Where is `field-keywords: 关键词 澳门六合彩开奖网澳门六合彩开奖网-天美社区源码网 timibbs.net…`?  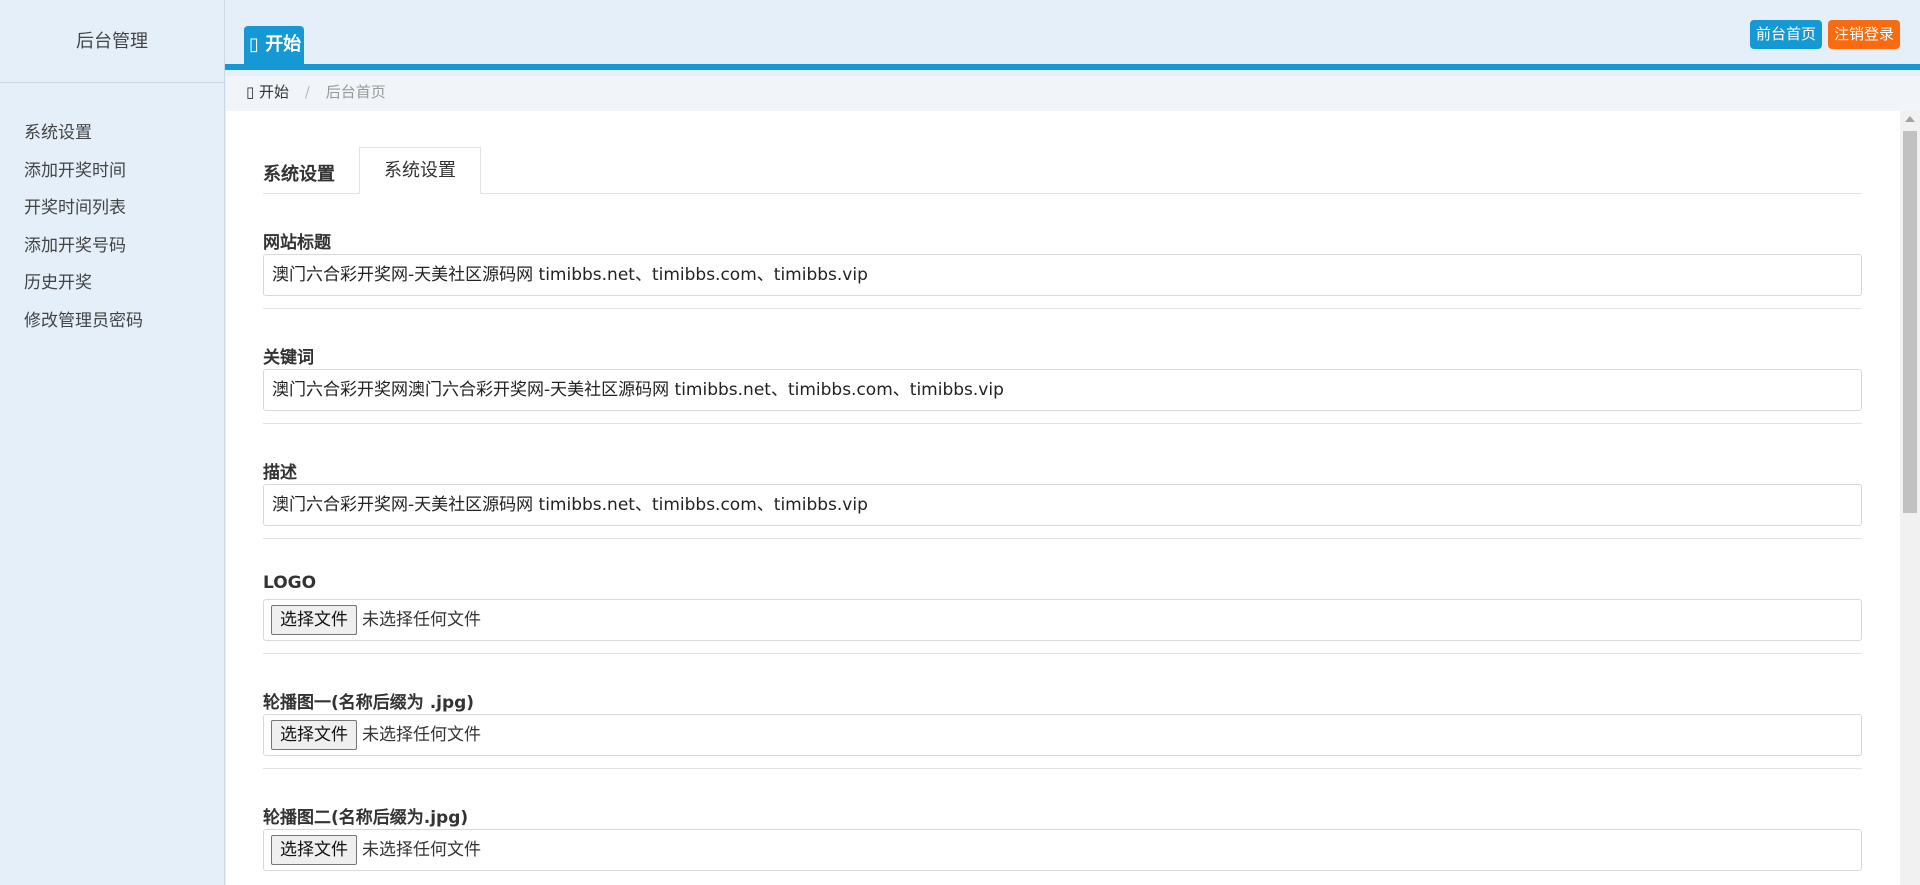
field-keywords: 关键词 澳门六合彩开奖网澳门六合彩开奖网-天美社区源码网 timibbs.net… is located at coordinates (1062, 366).